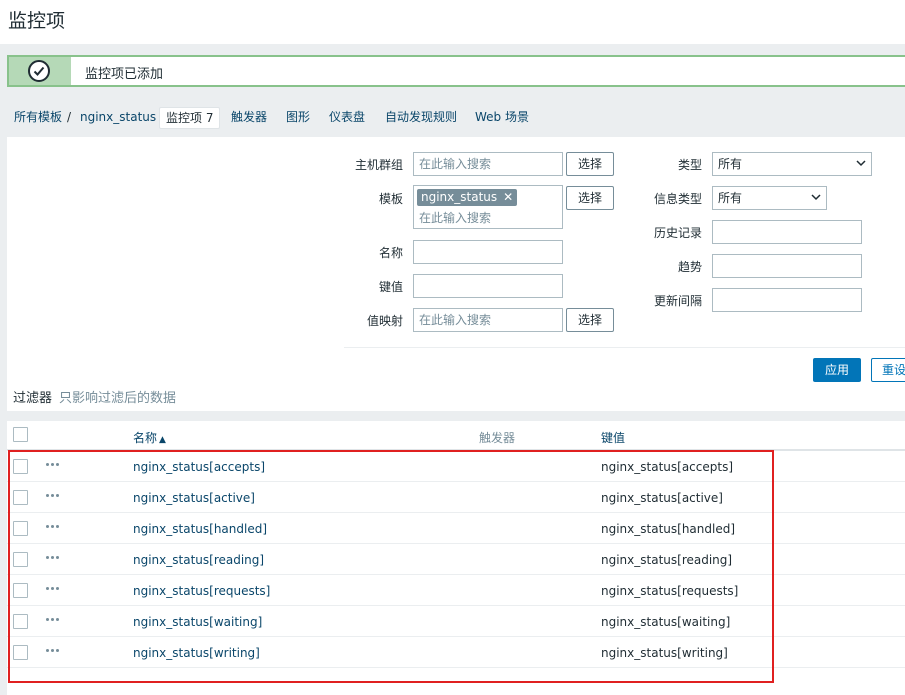  What do you see at coordinates (33, 398) in the screenshot?
I see `filter-title: 过滤器` at bounding box center [33, 398].